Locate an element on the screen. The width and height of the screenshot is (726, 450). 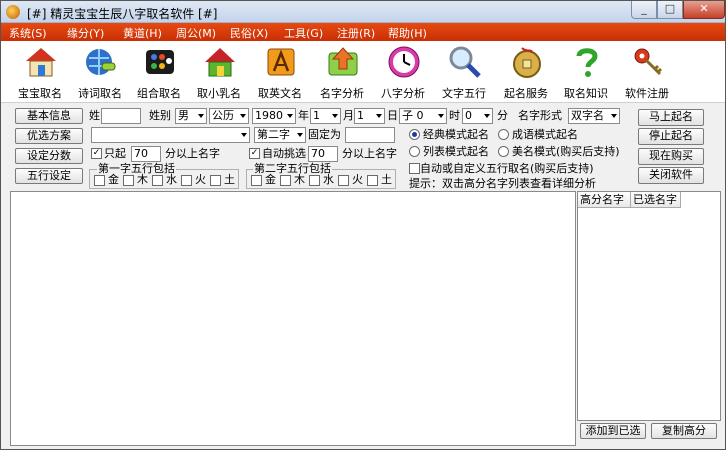
second-earth-label: 土 is located at coordinates (386, 179).